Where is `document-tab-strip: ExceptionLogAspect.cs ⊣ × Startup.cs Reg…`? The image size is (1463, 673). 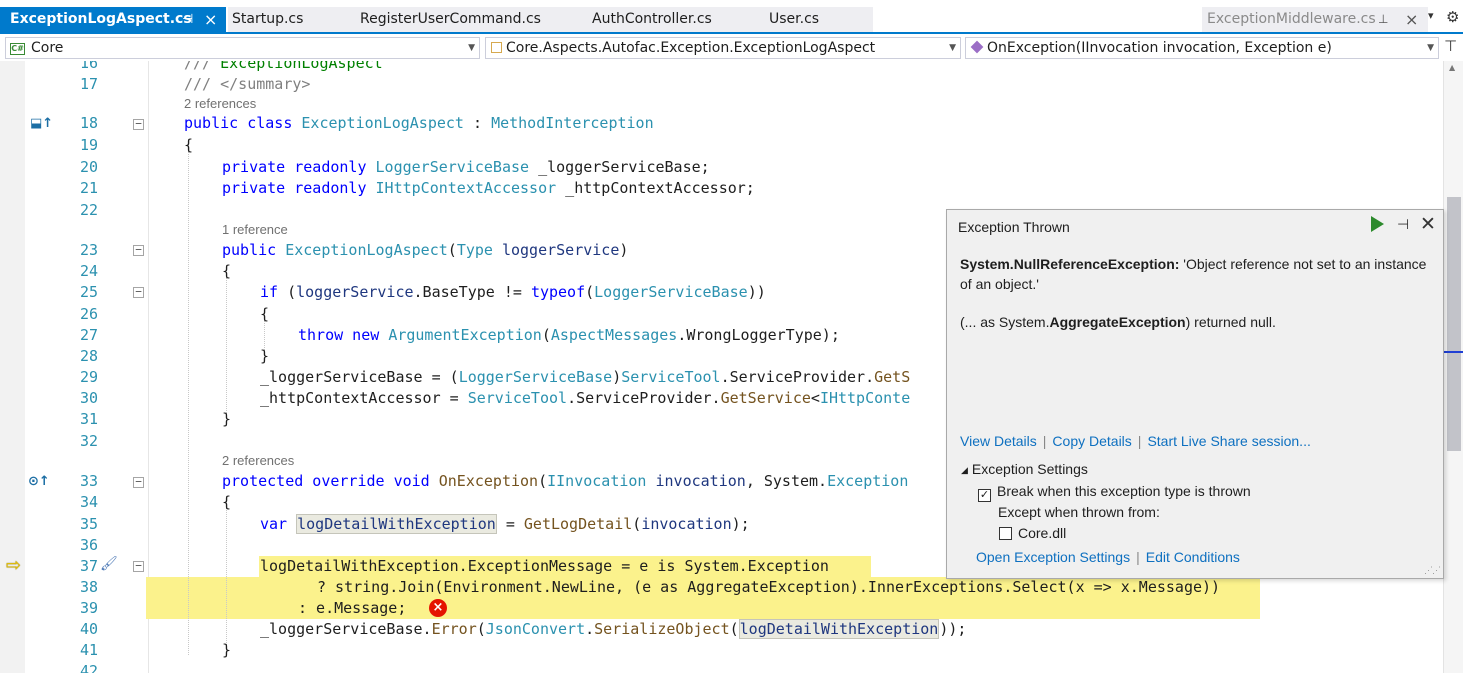
document-tab-strip: ExceptionLogAspect.cs ⊣ × Startup.cs Reg… is located at coordinates (731, 17).